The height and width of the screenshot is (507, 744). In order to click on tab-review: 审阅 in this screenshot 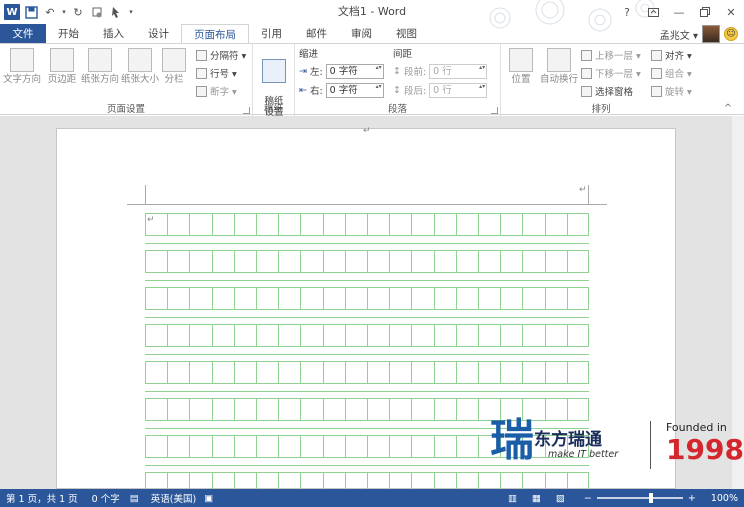, I will do `click(361, 34)`.